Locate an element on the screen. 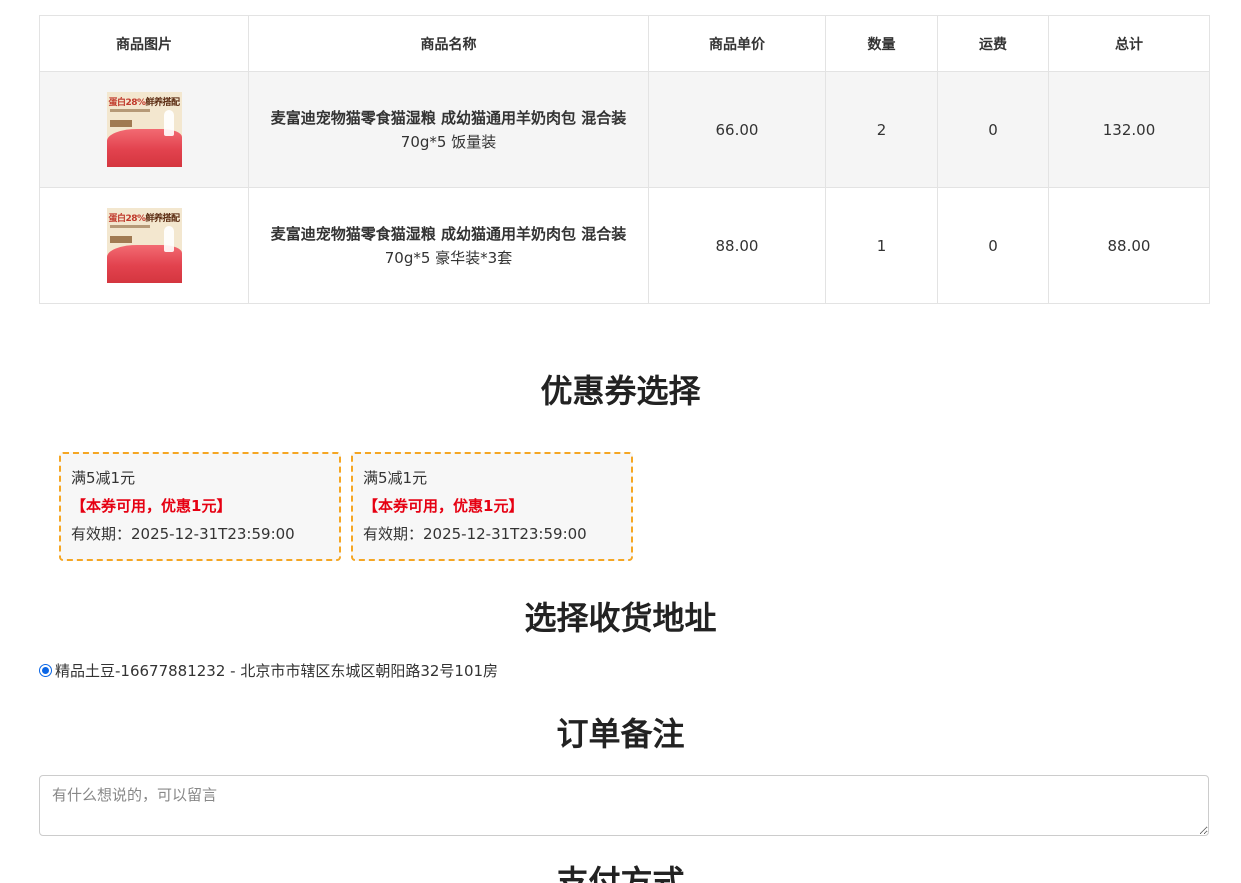  product-qty: 1 is located at coordinates (881, 245).